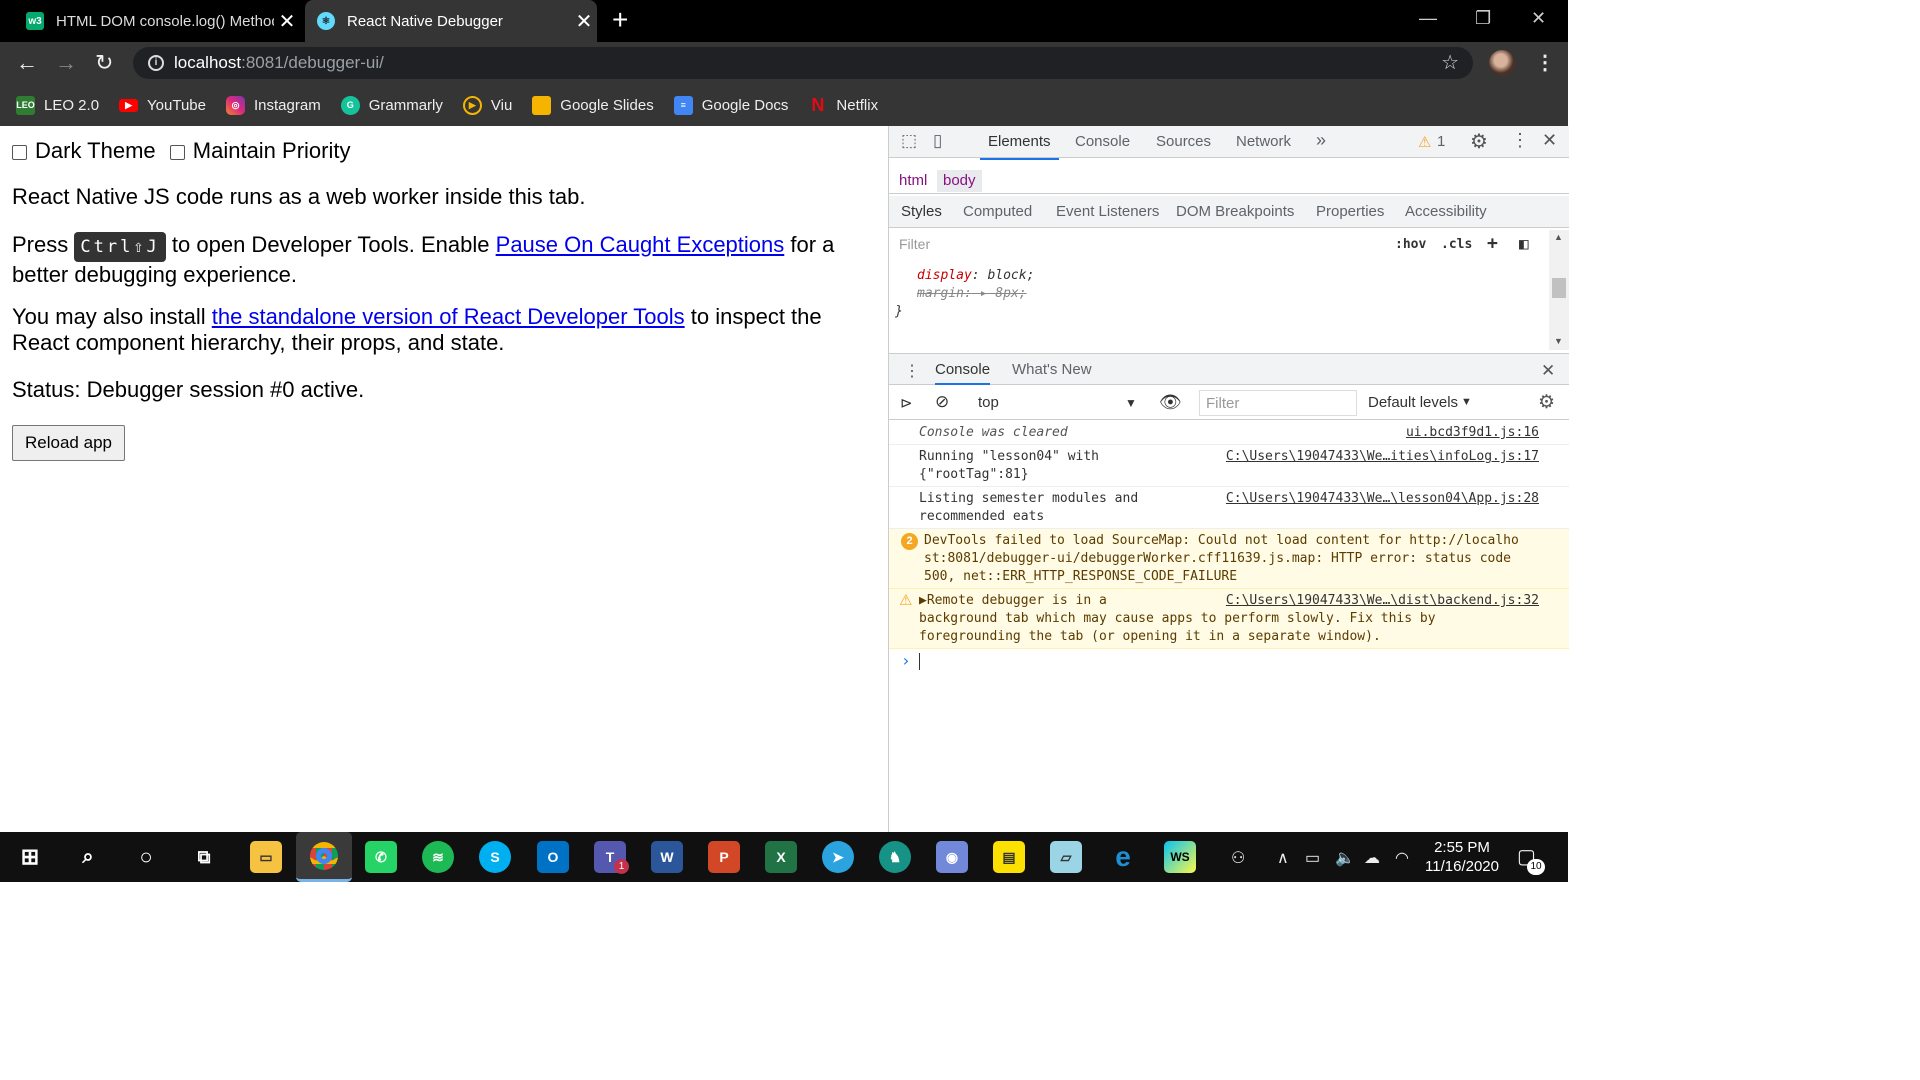 This screenshot has height=1080, width=1920. What do you see at coordinates (1372, 858) in the screenshot?
I see `onedrive-icon: ☁` at bounding box center [1372, 858].